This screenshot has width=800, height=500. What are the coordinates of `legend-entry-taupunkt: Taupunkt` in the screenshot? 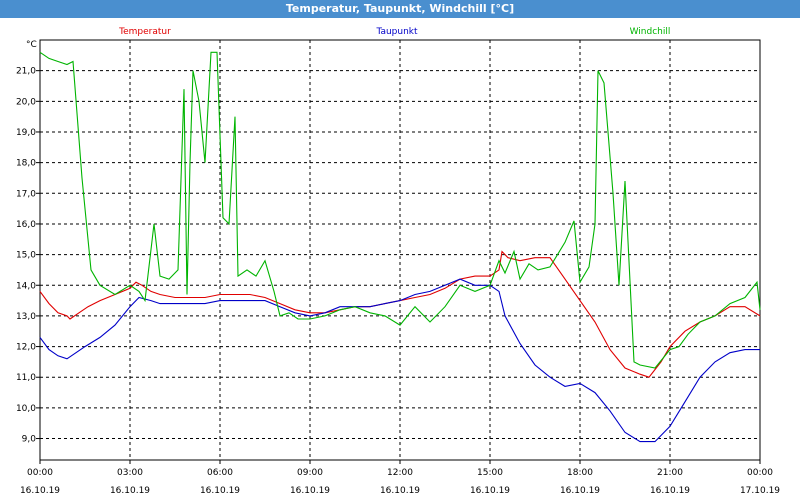 It's located at (396, 32).